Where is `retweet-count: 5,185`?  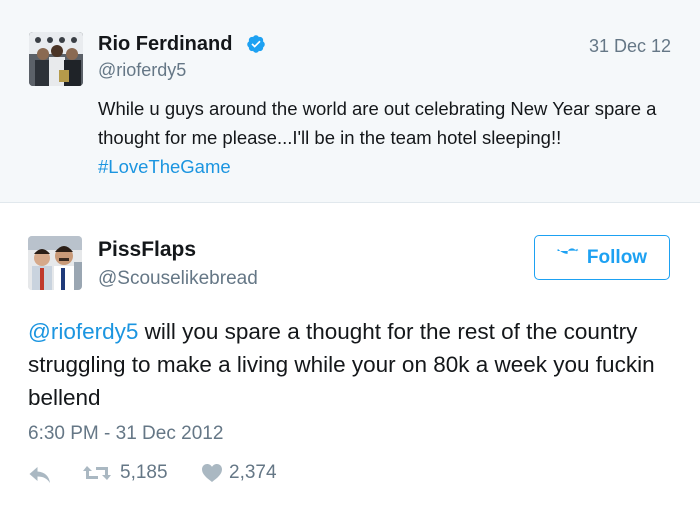 retweet-count: 5,185 is located at coordinates (144, 472).